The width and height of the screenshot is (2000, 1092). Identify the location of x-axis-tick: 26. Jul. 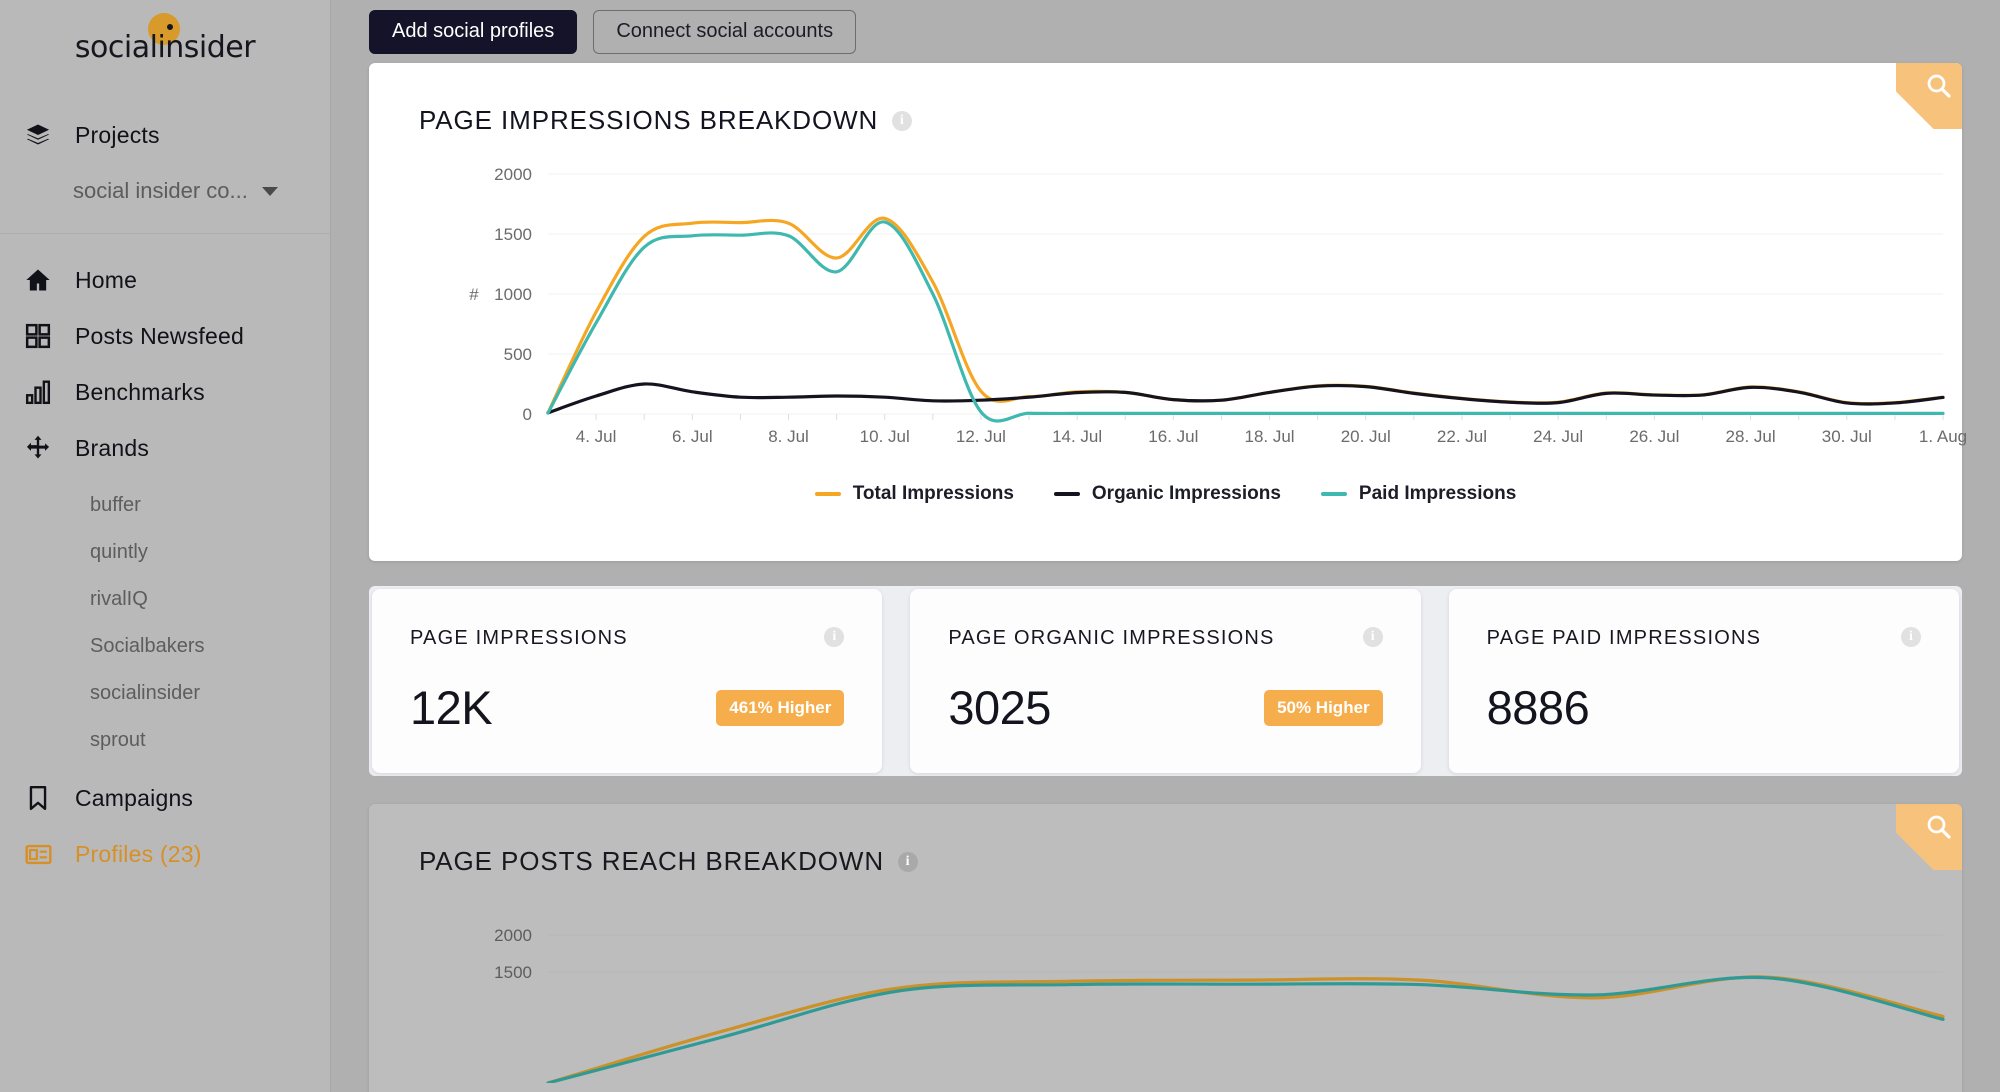
(1654, 436).